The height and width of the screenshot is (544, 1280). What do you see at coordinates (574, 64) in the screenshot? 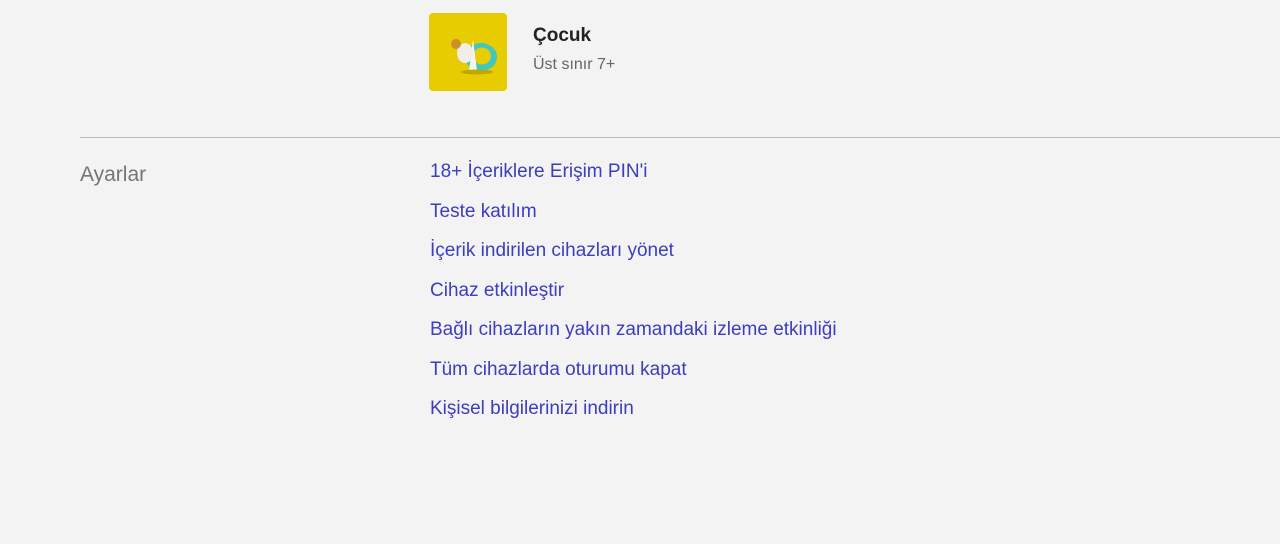
I see `profile-maturity-limit: Üst sınır 7+` at bounding box center [574, 64].